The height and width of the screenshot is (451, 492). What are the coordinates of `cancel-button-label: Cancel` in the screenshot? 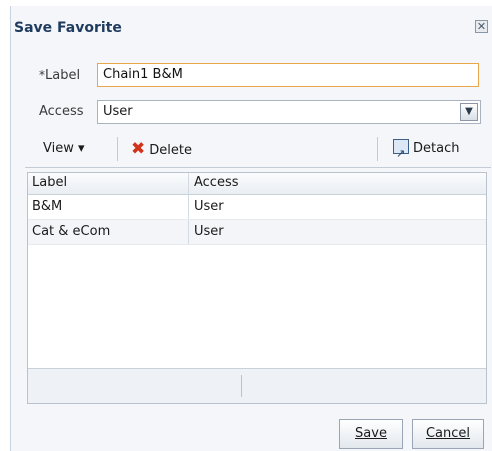 It's located at (448, 433).